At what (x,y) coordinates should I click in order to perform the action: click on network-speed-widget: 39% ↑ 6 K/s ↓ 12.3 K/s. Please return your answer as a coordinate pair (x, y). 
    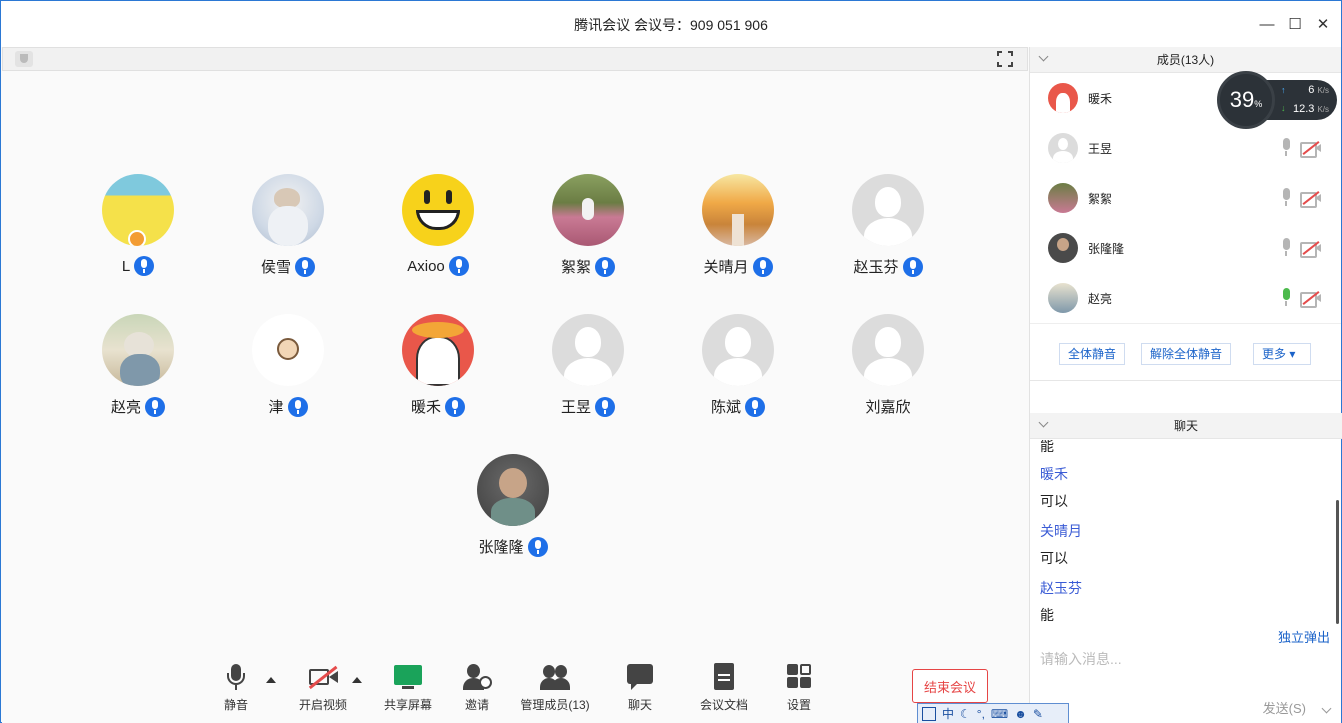
    Looking at the image, I should click on (1277, 100).